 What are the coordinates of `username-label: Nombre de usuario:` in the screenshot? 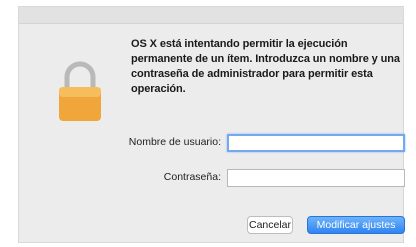 It's located at (174, 142).